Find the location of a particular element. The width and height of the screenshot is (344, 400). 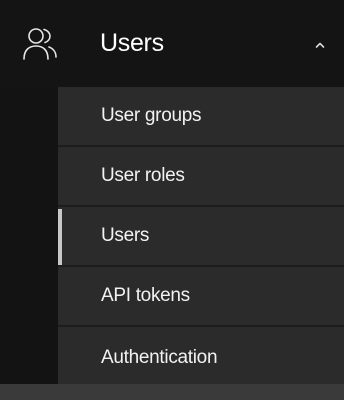

submenu-item-label: Users is located at coordinates (125, 235).